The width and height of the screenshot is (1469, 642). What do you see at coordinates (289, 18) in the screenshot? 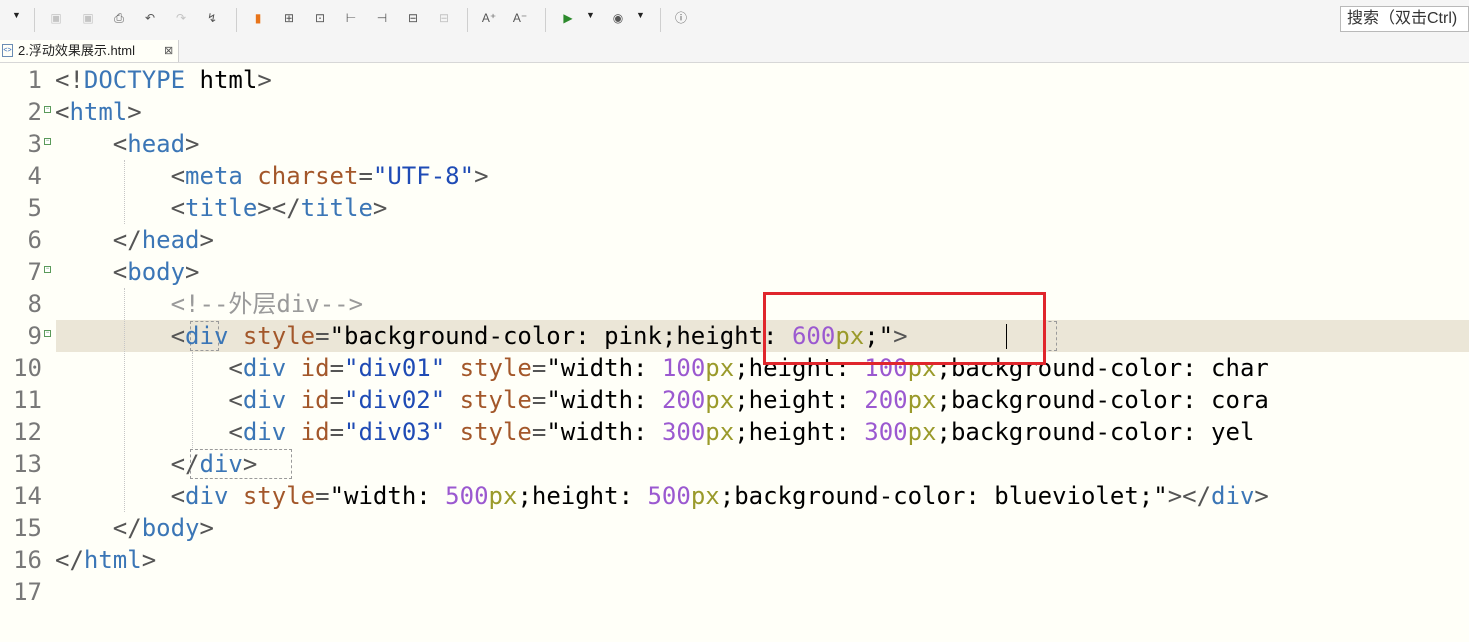
I see `new-file-icon: ⊞` at bounding box center [289, 18].